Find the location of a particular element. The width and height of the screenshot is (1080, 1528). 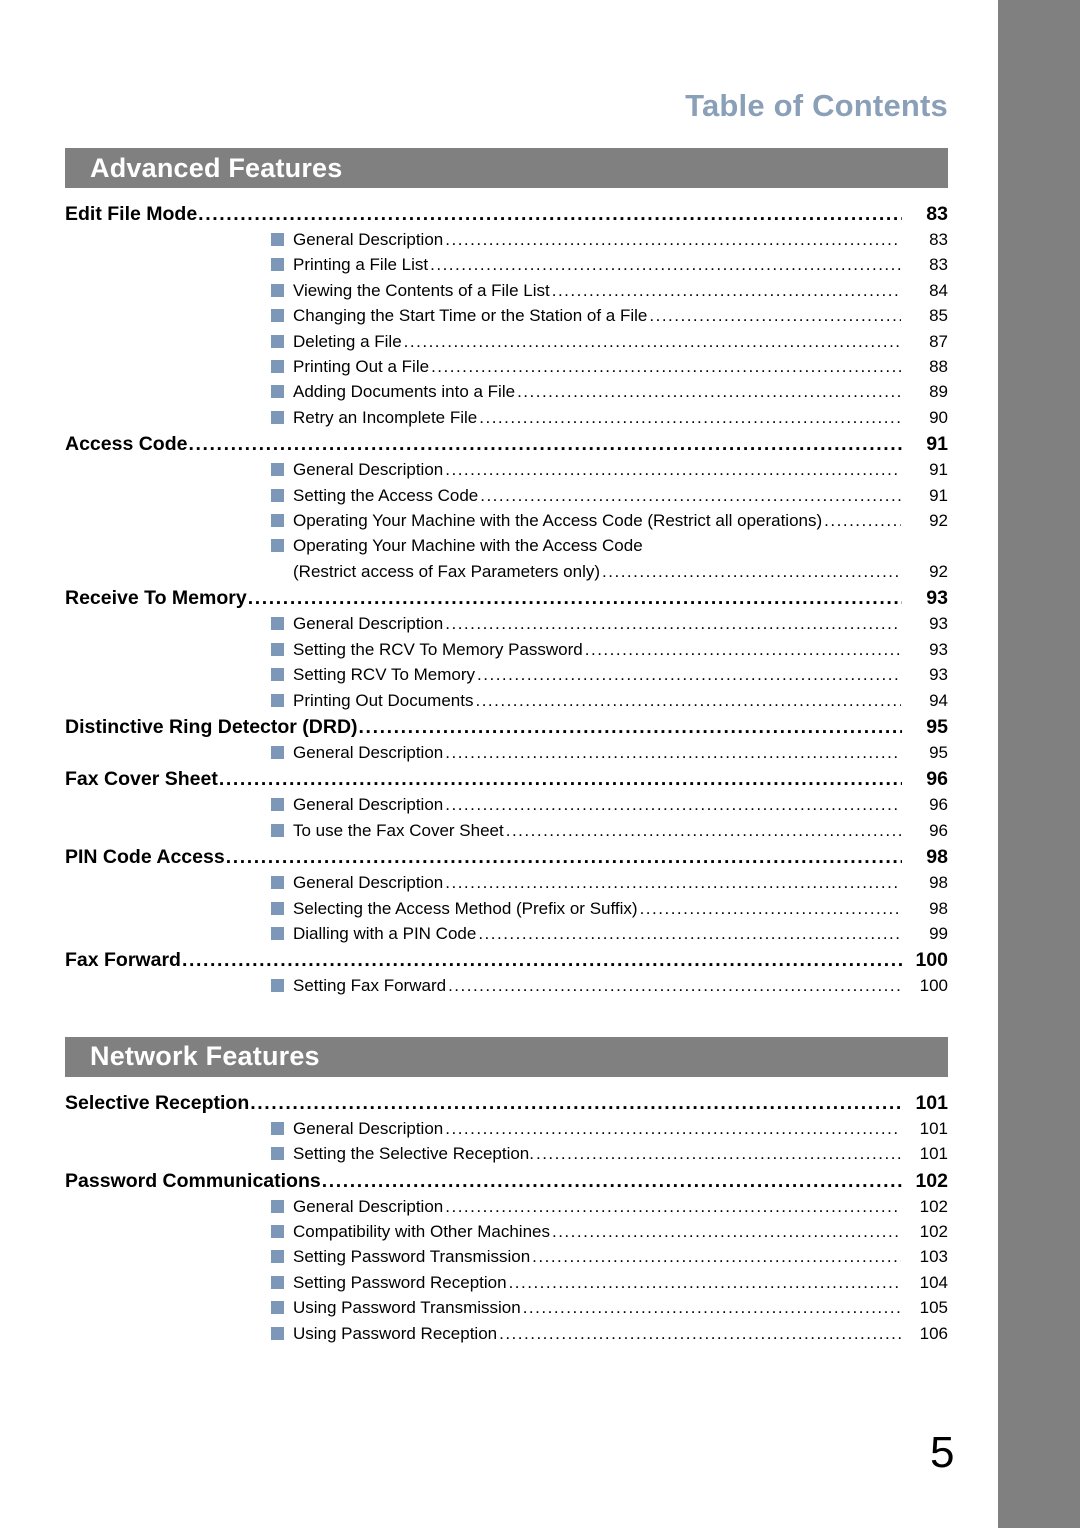

toc-entry-page-number: 89 is located at coordinates (938, 392).